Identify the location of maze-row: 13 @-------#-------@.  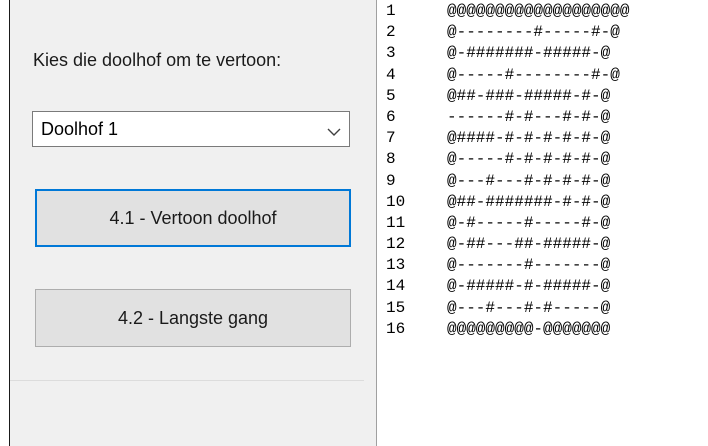
(507, 265).